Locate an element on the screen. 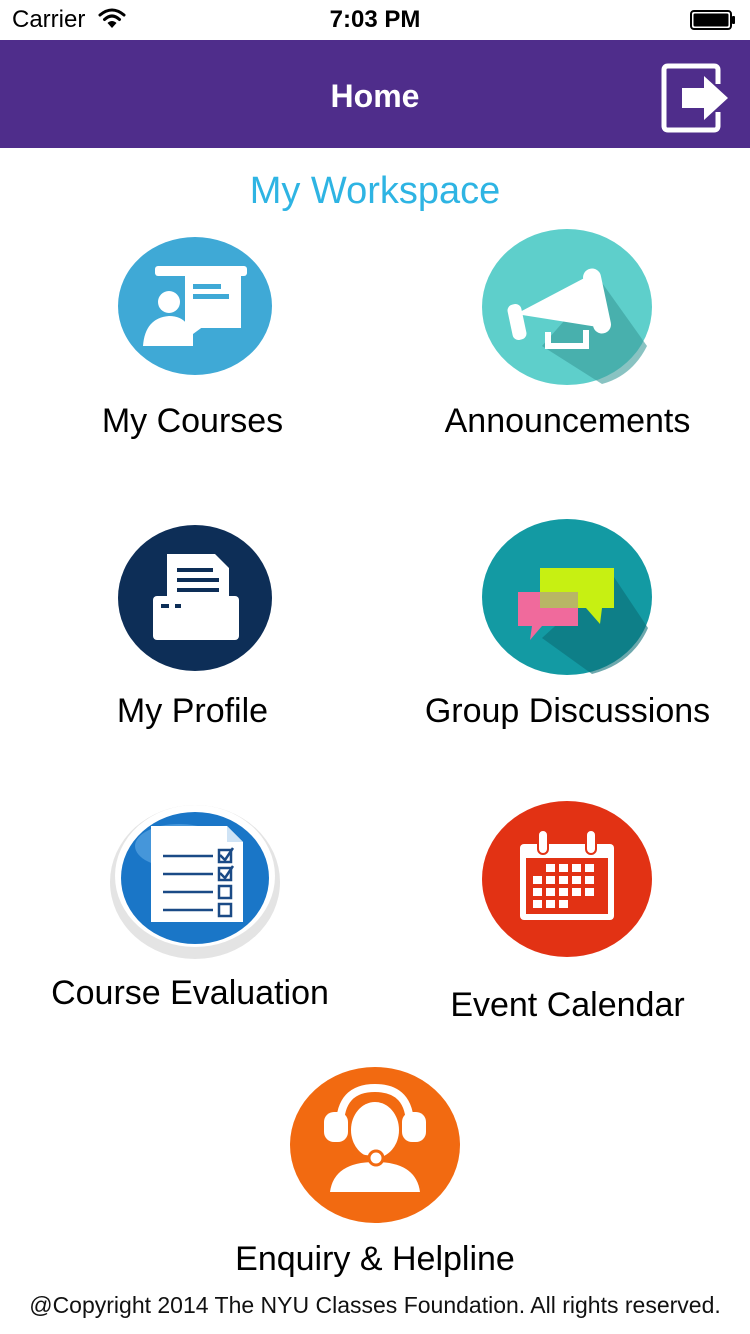 Image resolution: width=750 pixels, height=1334 pixels. event-calendar-tile: Event Calendar is located at coordinates (567, 914).